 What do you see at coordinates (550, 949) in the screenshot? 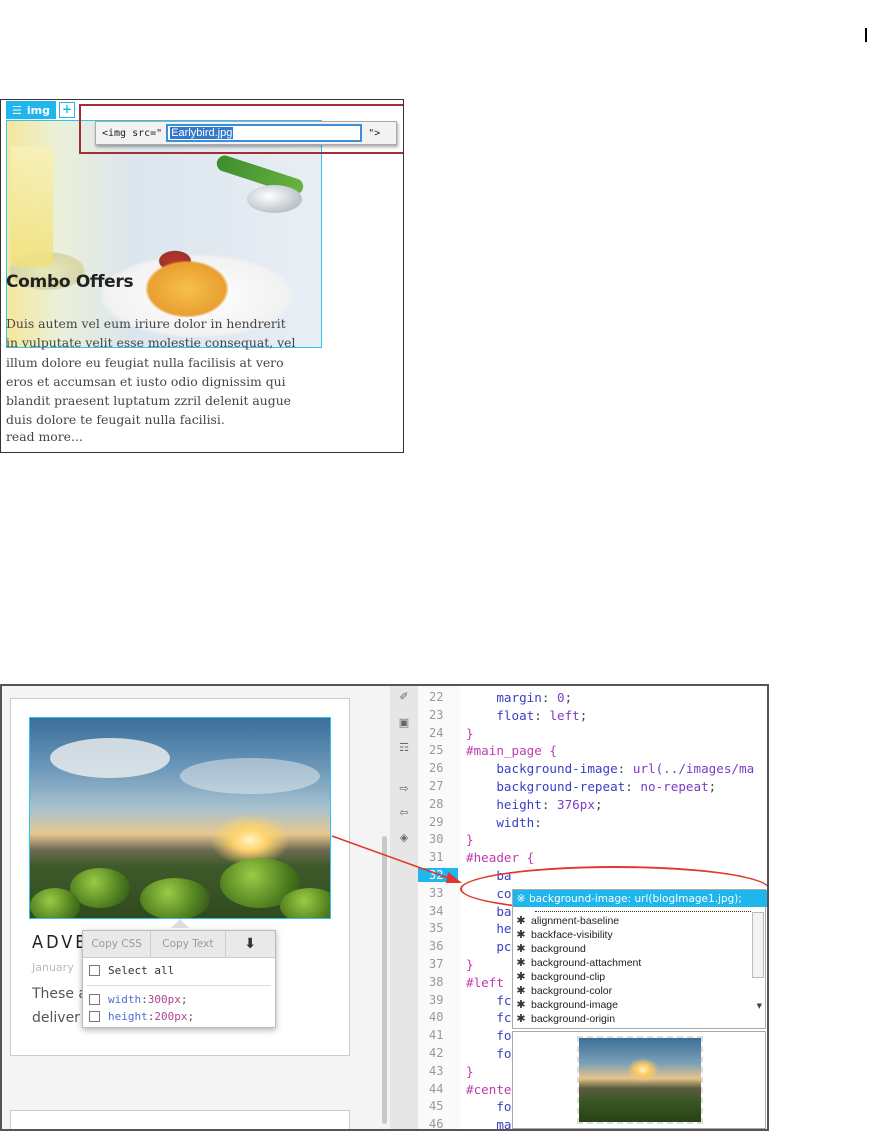
I see `code-hint-item: ✱ background` at bounding box center [550, 949].